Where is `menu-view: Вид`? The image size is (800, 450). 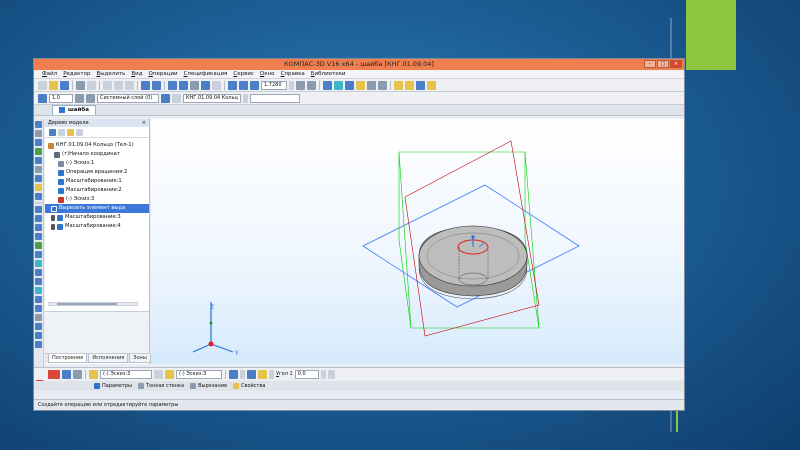 menu-view: Вид is located at coordinates (136, 74).